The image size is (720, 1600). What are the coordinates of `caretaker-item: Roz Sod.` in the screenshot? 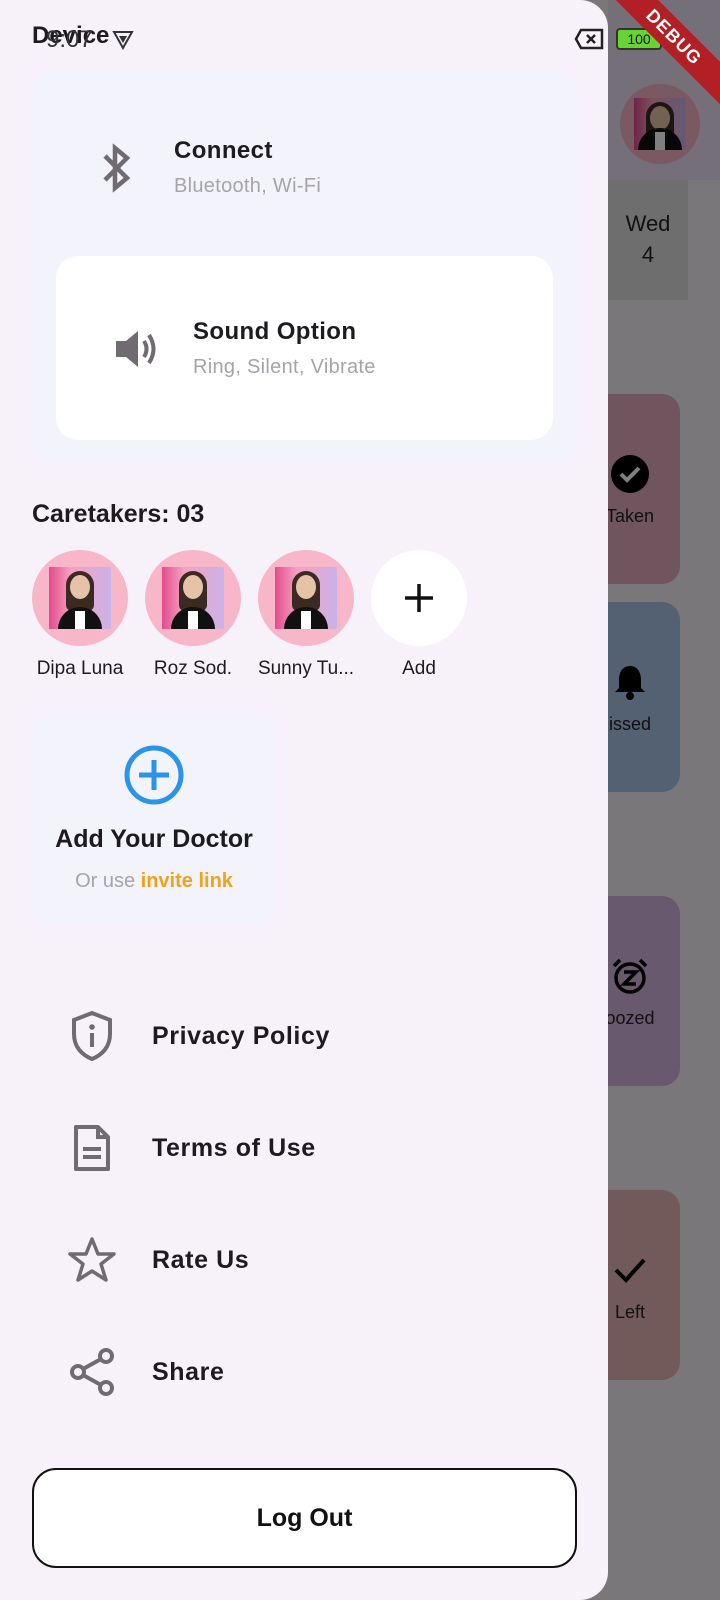 It's located at (193, 615).